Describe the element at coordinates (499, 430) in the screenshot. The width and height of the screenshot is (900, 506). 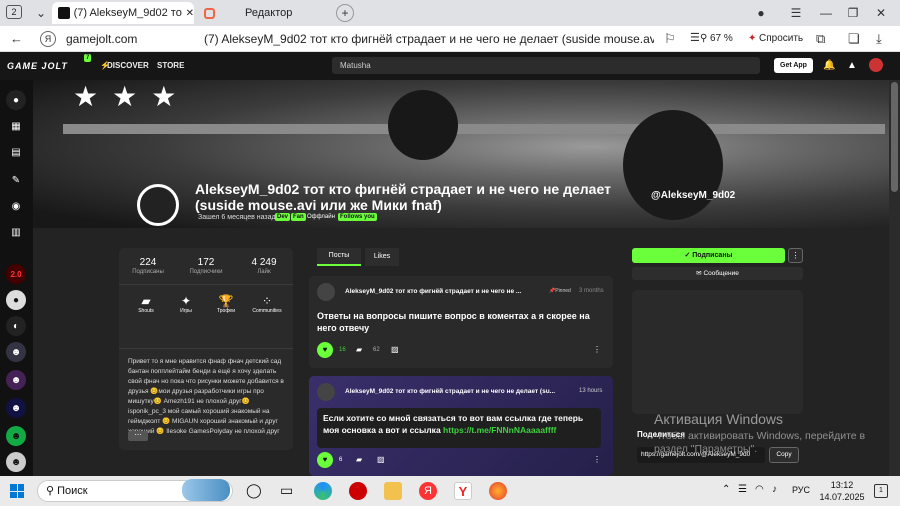
I see `post-link: https://t.me/FNNnNAaaaaffff` at that location.